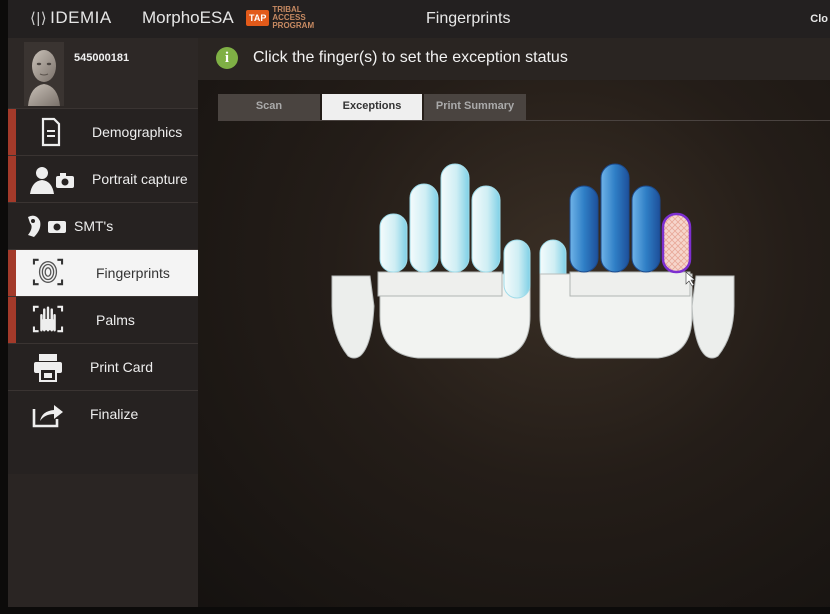 This screenshot has width=830, height=614. I want to click on portrait-camera-icon, so click(52, 180).